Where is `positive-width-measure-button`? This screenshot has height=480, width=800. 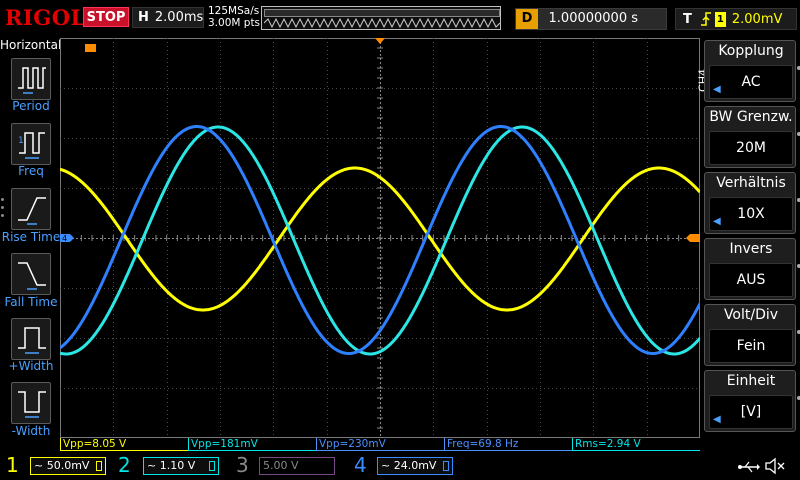 positive-width-measure-button is located at coordinates (31, 339).